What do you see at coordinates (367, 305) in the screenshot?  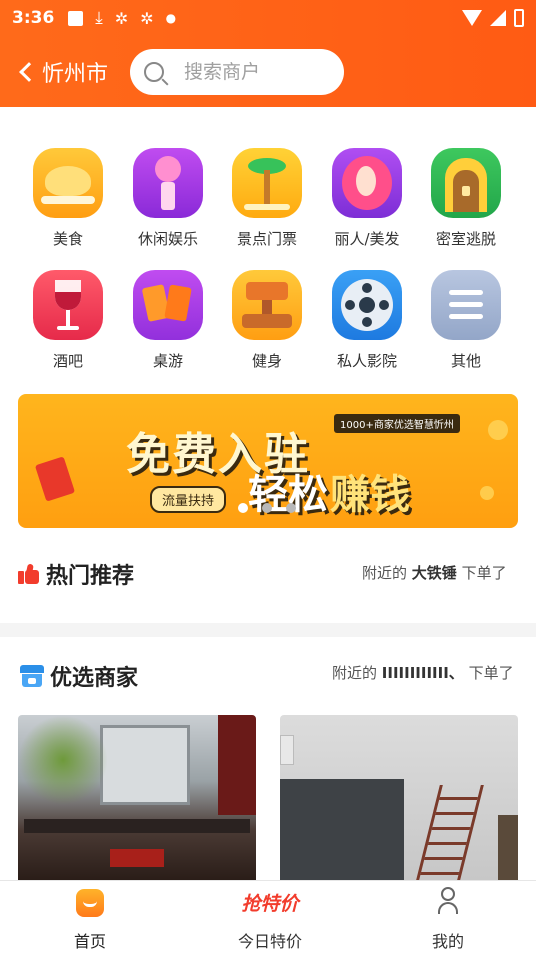 I see `film-reel-icon` at bounding box center [367, 305].